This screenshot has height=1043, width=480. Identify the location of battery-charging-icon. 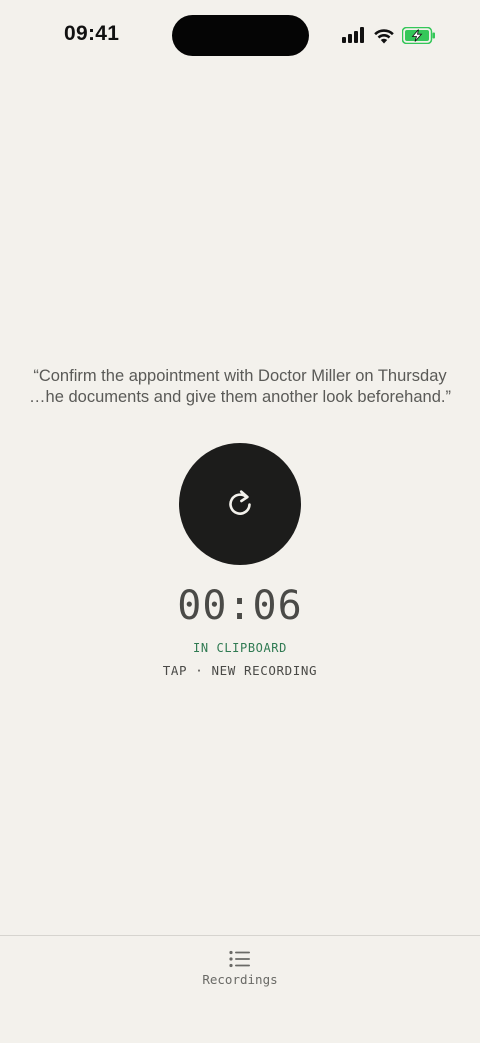
(418, 35).